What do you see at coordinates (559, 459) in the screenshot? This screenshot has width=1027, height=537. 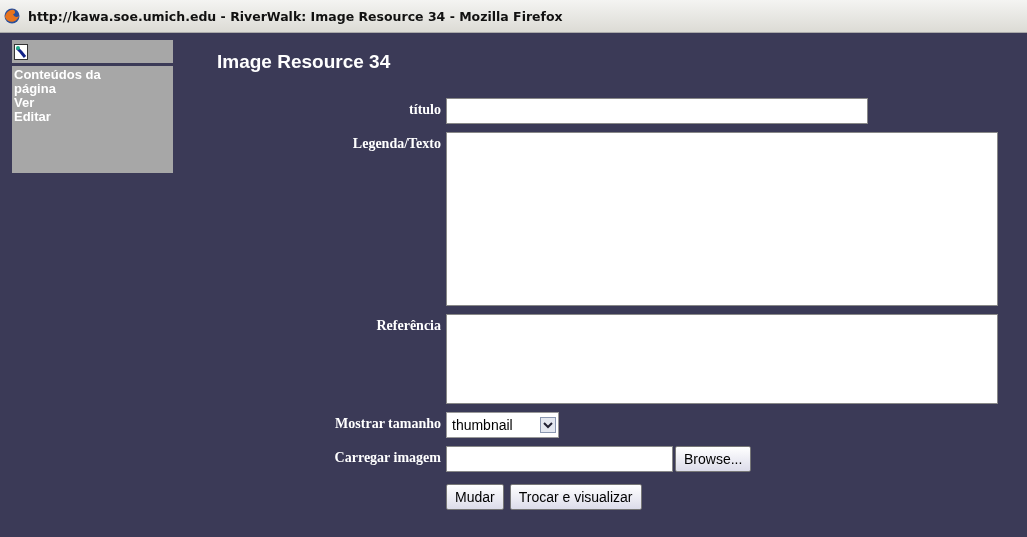 I see `file-path-field` at bounding box center [559, 459].